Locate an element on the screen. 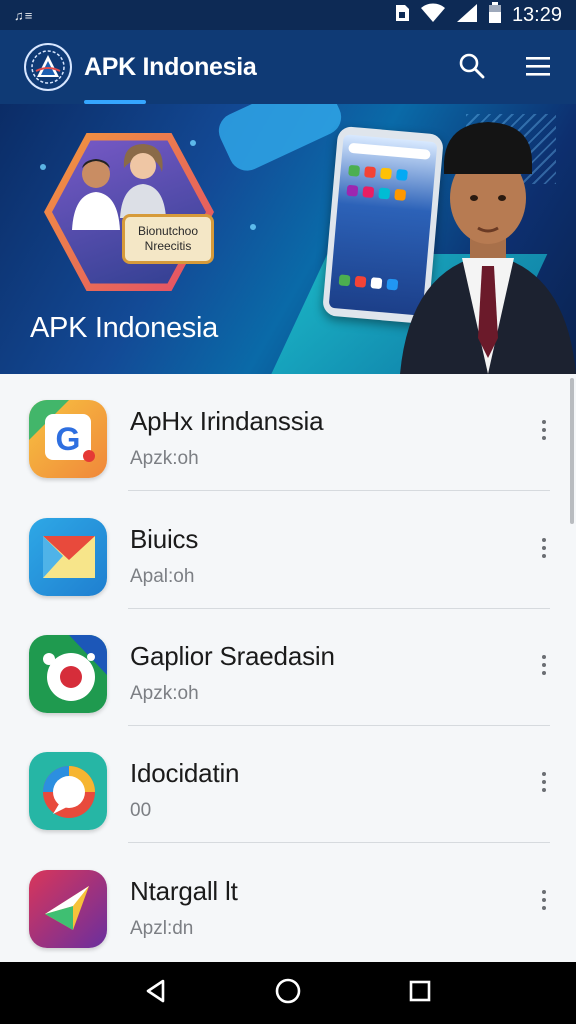  system-nav-bar is located at coordinates (288, 993).